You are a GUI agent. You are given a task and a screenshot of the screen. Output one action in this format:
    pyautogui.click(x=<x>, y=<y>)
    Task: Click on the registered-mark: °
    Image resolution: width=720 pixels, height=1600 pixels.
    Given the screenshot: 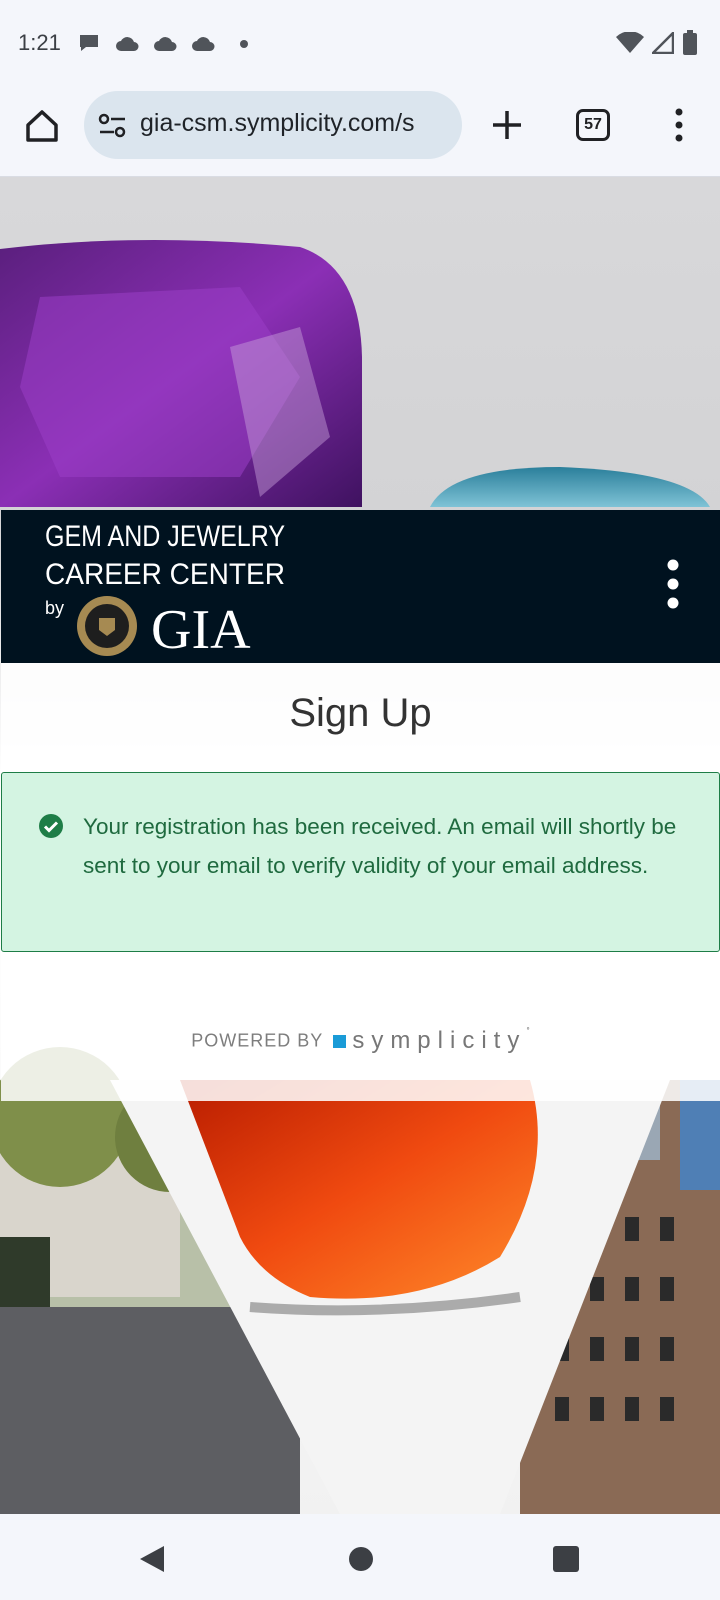 What is the action you would take?
    pyautogui.click(x=528, y=1032)
    